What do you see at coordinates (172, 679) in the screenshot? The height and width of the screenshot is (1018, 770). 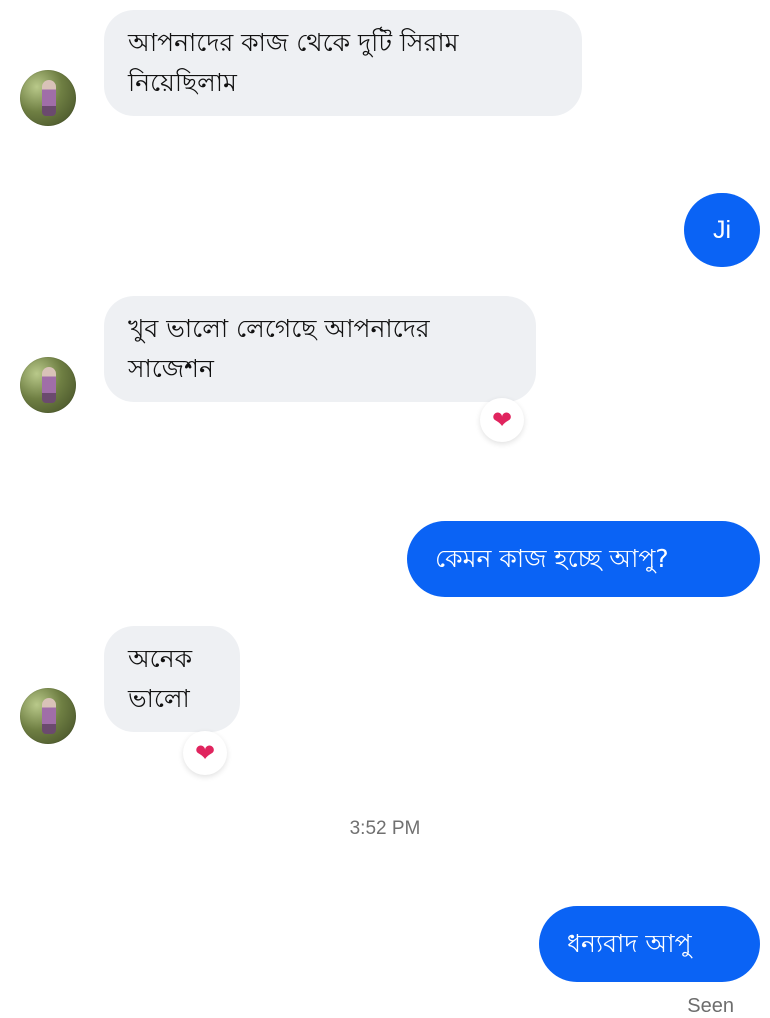 I see `incoming-message: অনেক ভালো` at bounding box center [172, 679].